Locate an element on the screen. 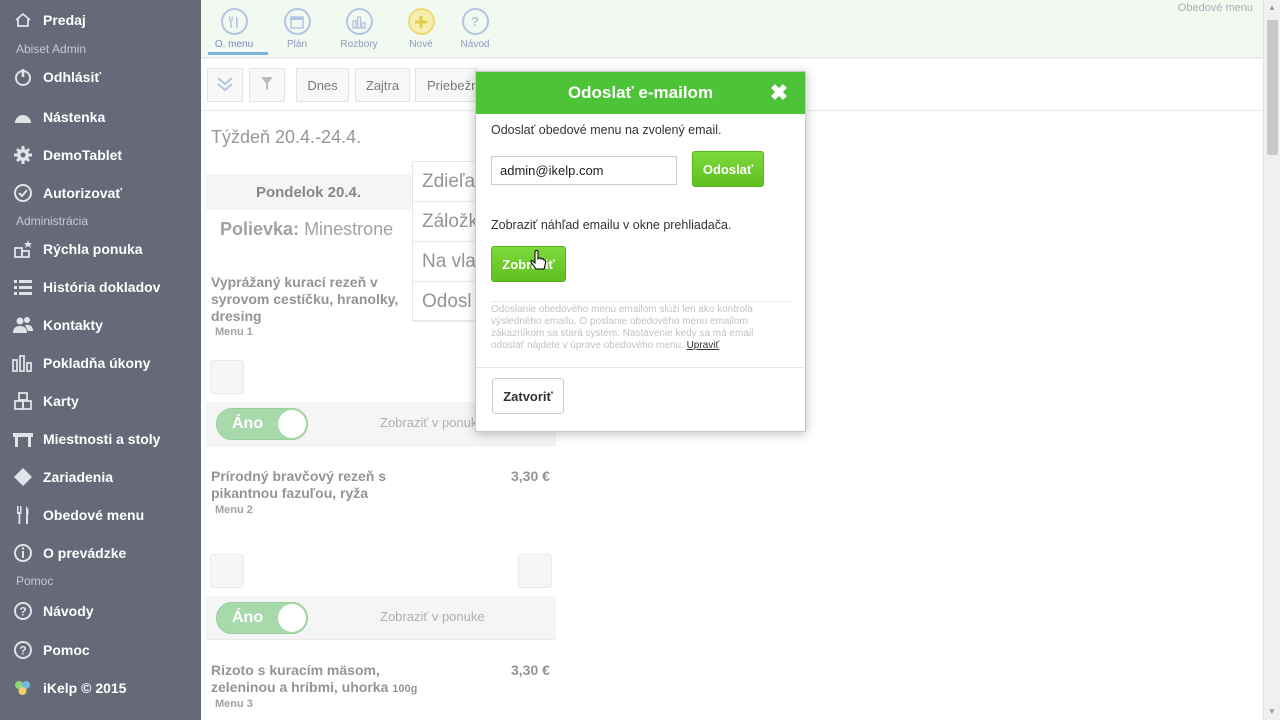 This screenshot has height=720, width=1280. dialog-title: Odoslať e-mailom is located at coordinates (640, 92).